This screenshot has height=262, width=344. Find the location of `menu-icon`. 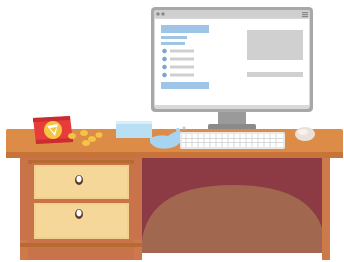

menu-icon is located at coordinates (305, 13).